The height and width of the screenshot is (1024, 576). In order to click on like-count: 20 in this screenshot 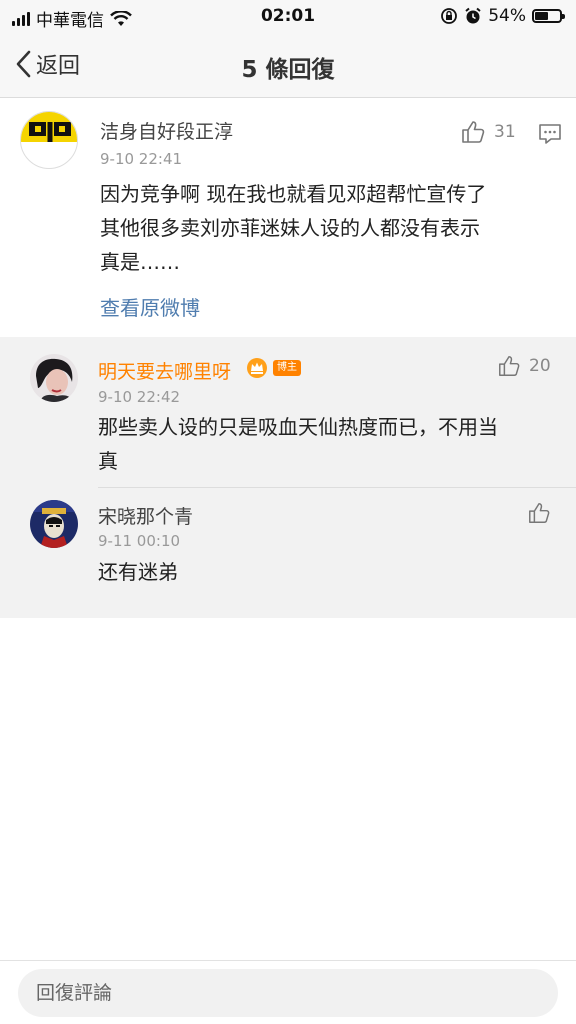, I will do `click(540, 366)`.